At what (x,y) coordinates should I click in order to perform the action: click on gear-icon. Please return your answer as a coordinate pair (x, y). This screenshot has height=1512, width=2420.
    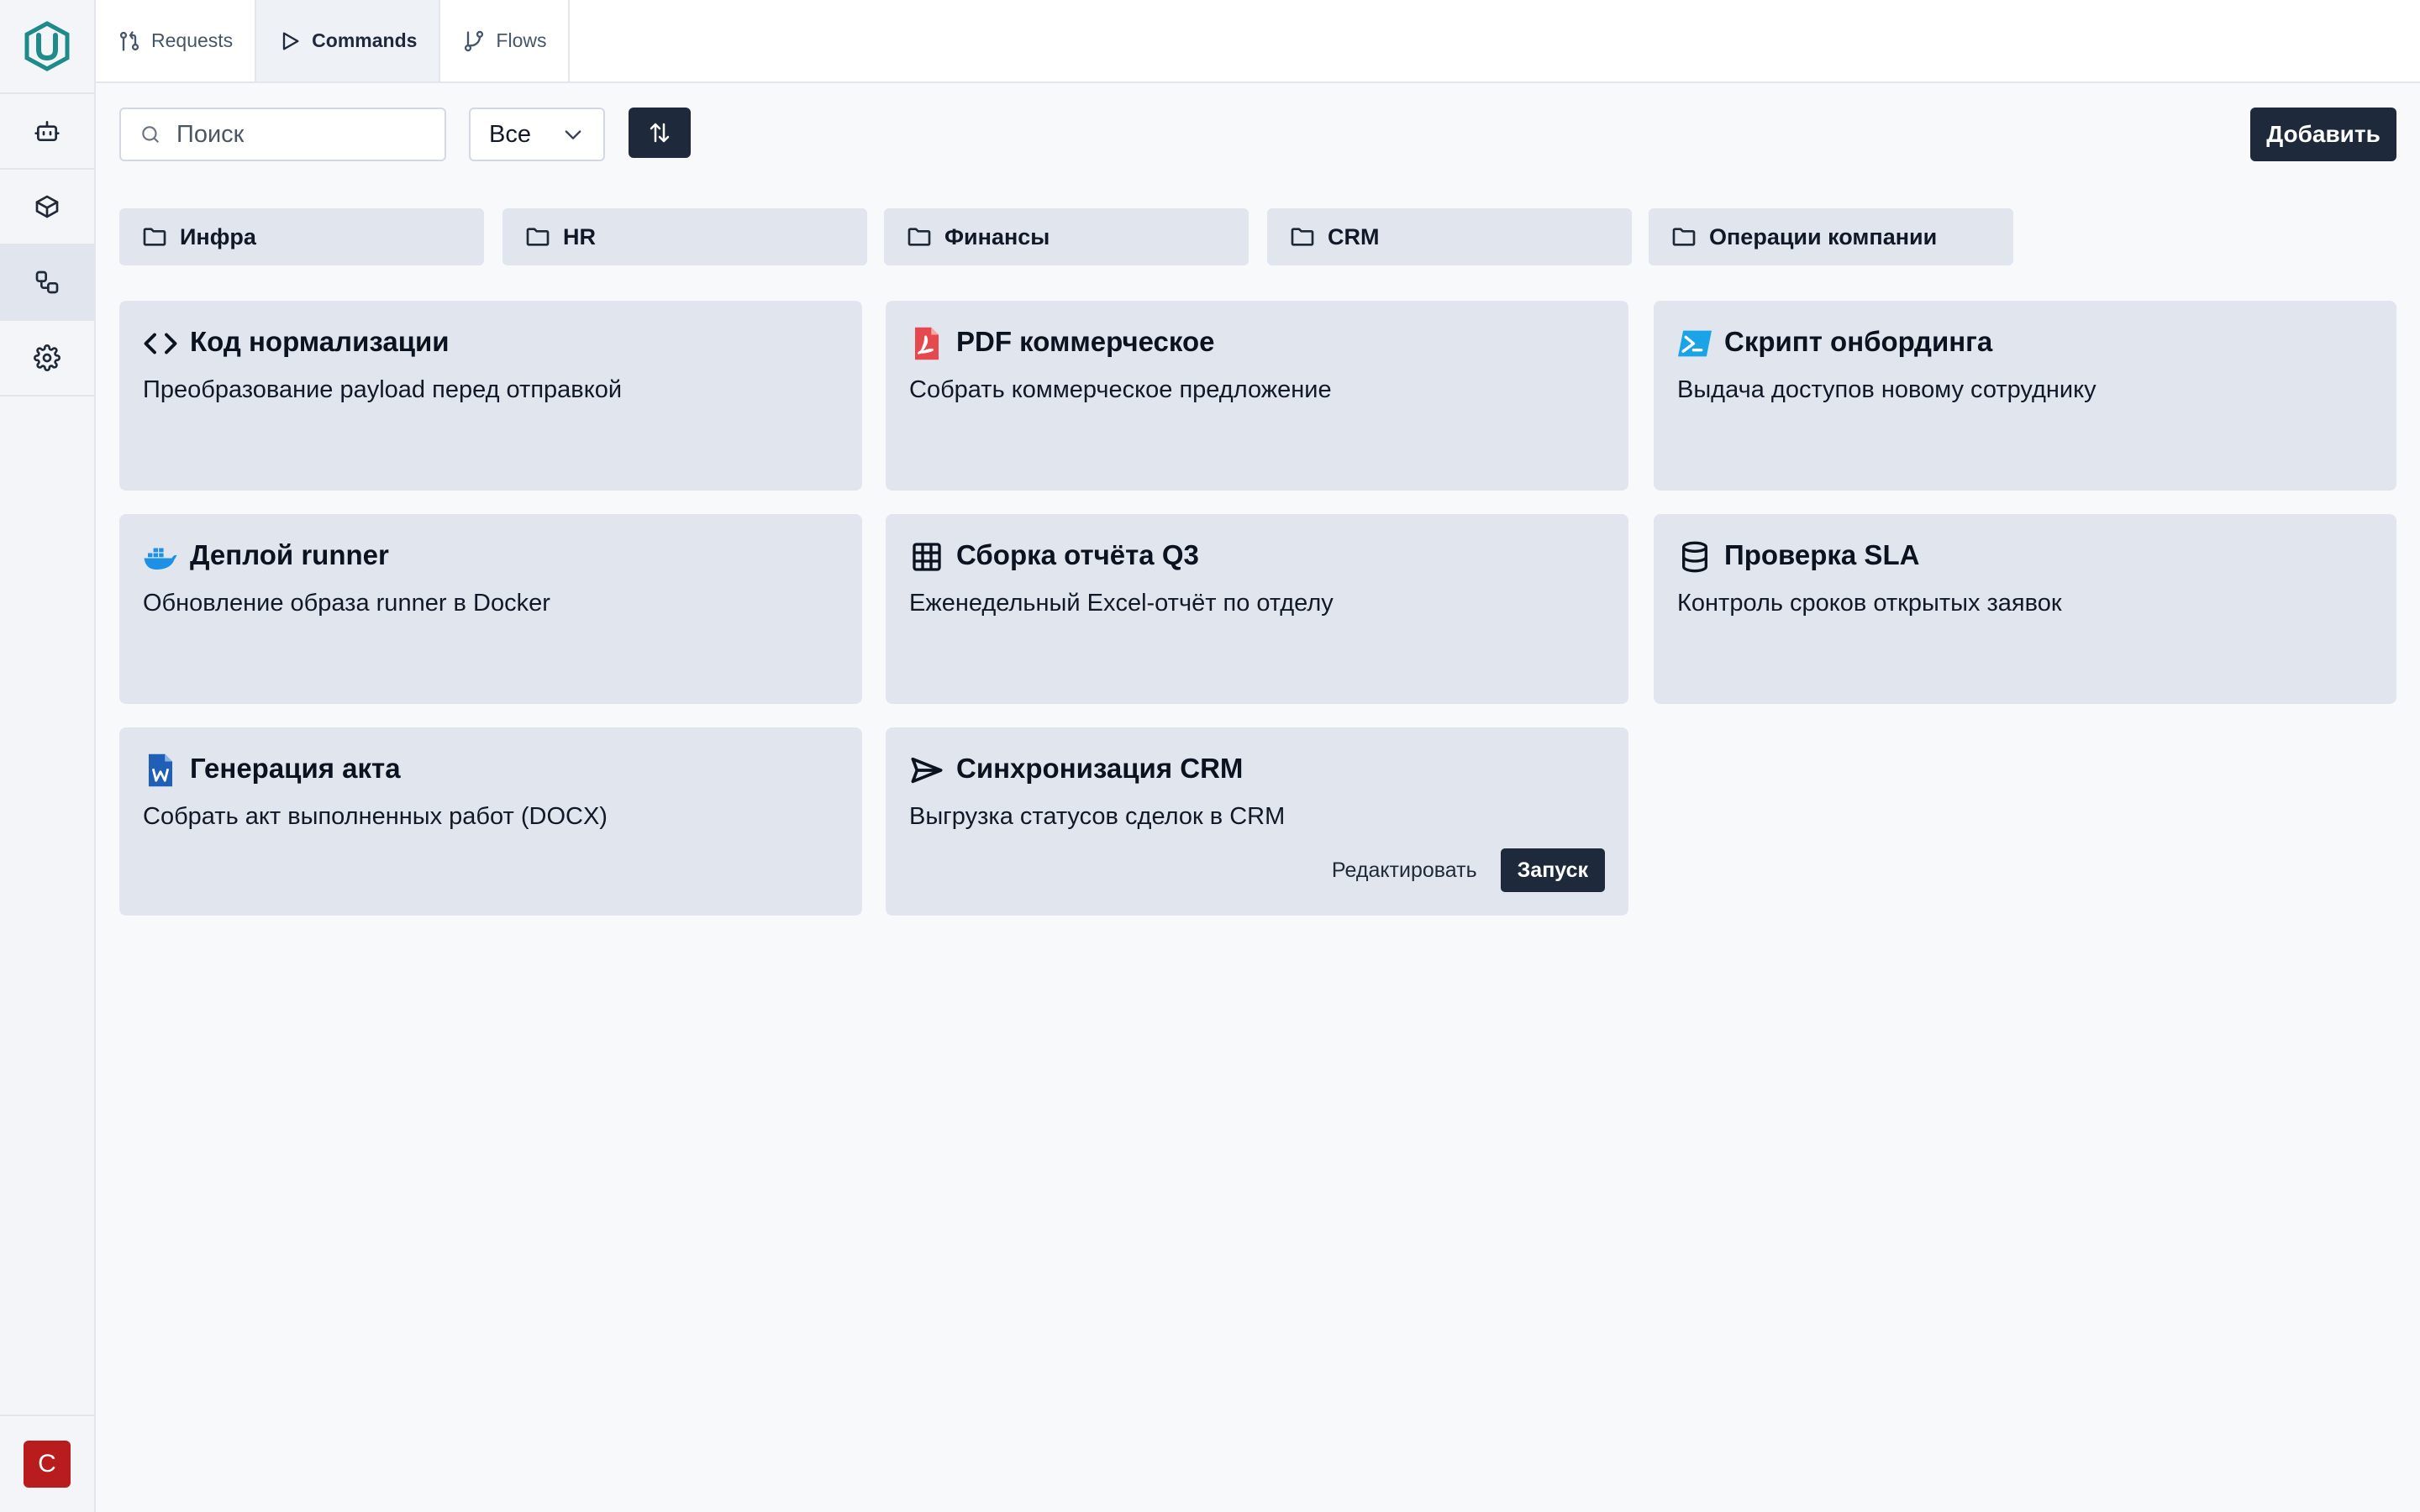
    Looking at the image, I should click on (47, 357).